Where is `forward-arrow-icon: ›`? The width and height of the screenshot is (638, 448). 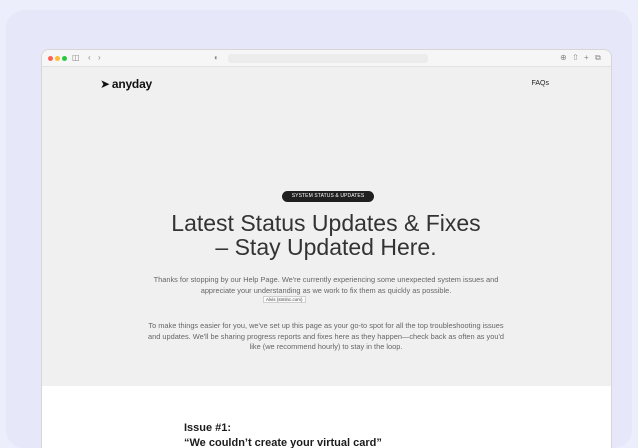 forward-arrow-icon: › is located at coordinates (99, 58).